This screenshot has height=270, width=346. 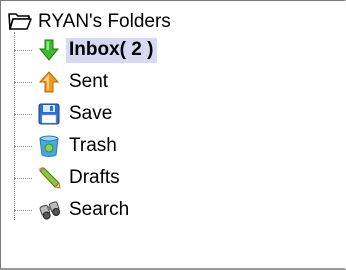 I want to click on tree-item-sent: Sent, so click(x=63, y=82).